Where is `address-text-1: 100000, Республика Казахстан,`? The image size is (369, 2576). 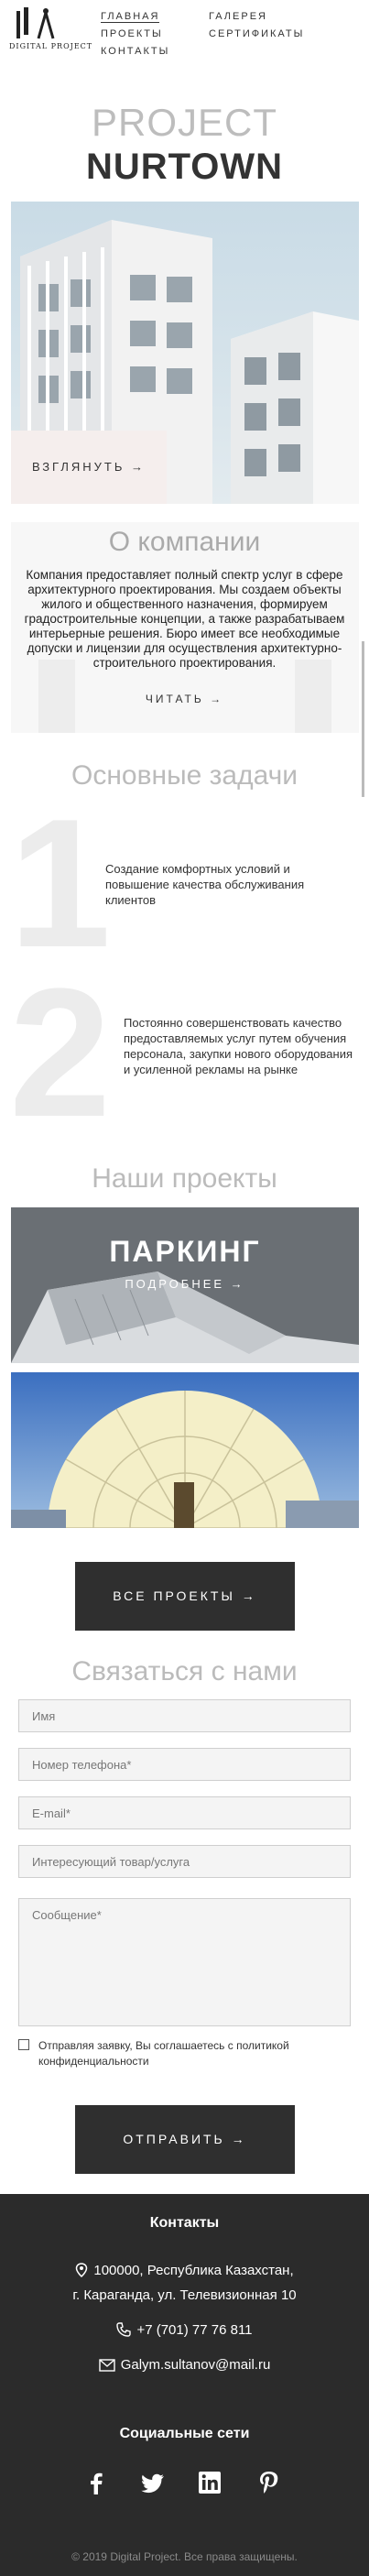
address-text-1: 100000, Республика Казахстан, is located at coordinates (193, 2270).